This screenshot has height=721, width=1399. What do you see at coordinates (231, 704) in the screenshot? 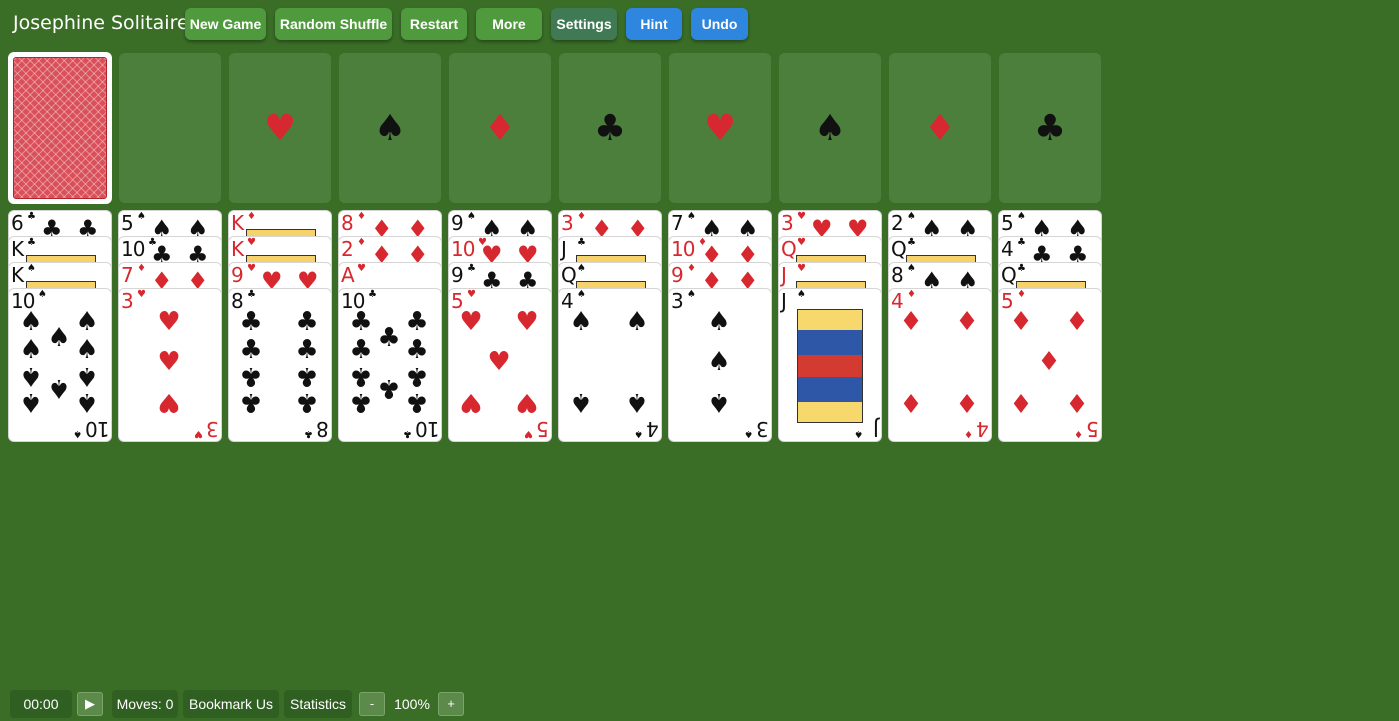
I see `bookmark-button: Bookmark Us` at bounding box center [231, 704].